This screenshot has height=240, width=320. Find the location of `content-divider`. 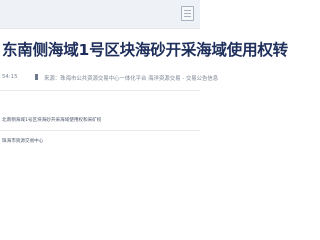

content-divider is located at coordinates (100, 130).